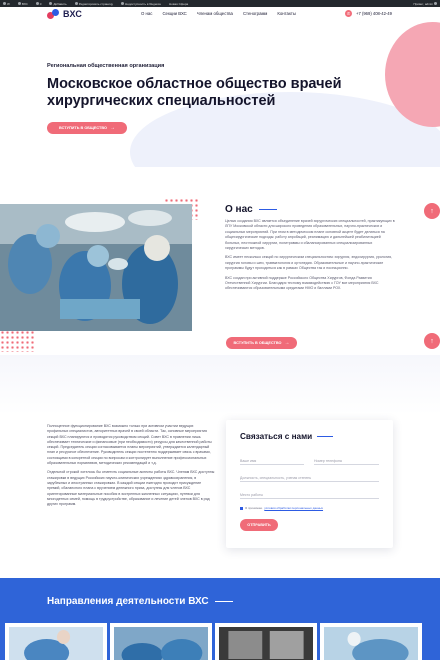 This screenshot has height=660, width=440. I want to click on logo-text: ВХС, so click(73, 14).